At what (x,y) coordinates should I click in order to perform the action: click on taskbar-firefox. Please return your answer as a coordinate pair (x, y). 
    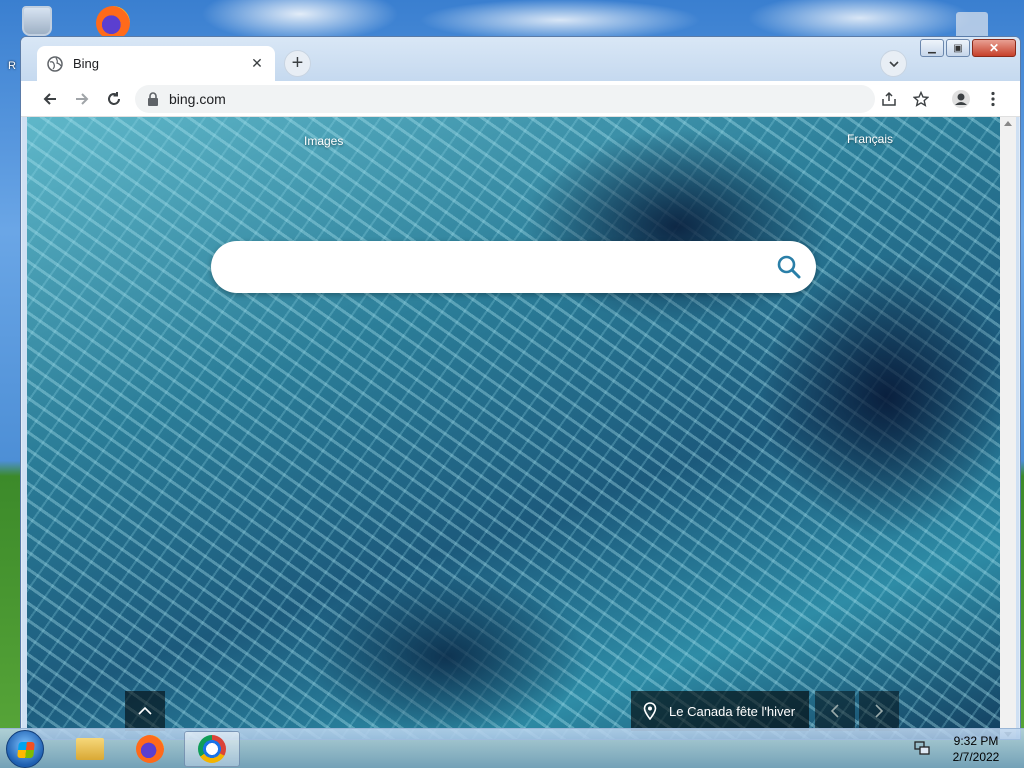
    Looking at the image, I should click on (150, 749).